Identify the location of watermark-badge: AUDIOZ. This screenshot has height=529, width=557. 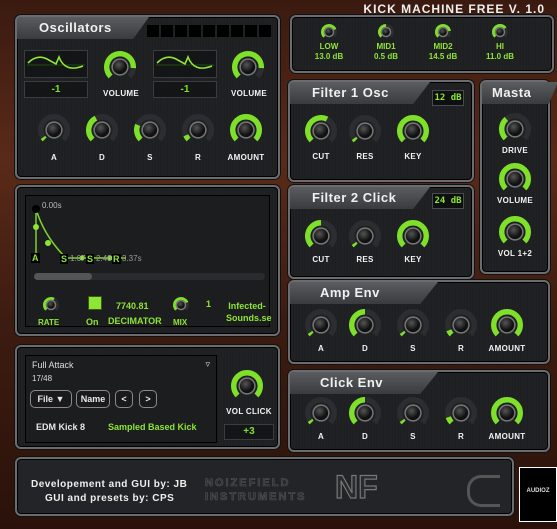
(538, 494).